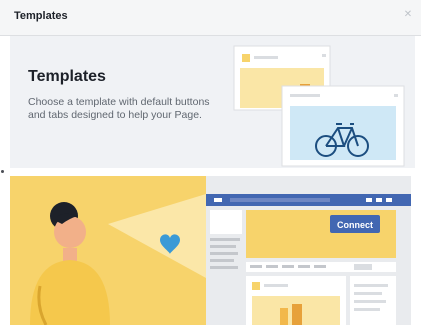 This screenshot has height=325, width=421. I want to click on dialog-header: Templates ✕, so click(210, 18).